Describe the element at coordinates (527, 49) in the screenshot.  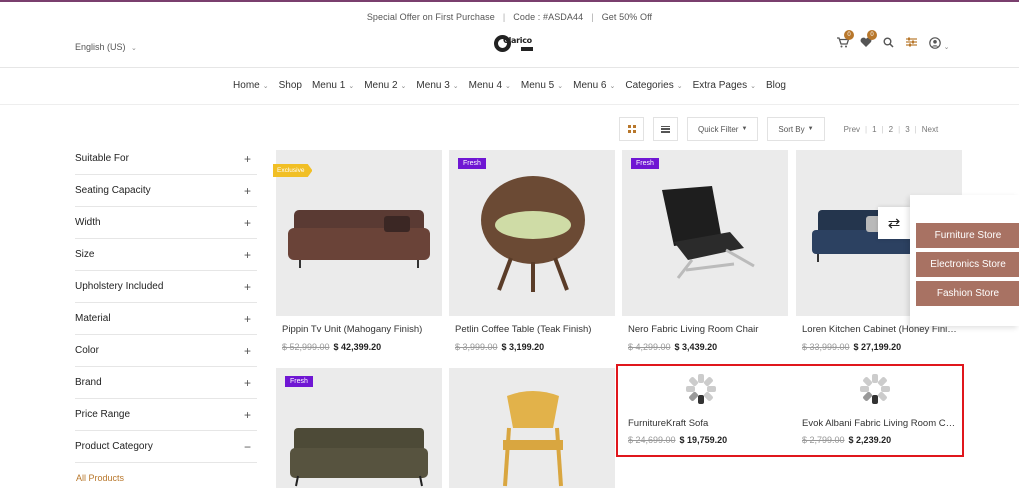
I see `logo-bar` at that location.